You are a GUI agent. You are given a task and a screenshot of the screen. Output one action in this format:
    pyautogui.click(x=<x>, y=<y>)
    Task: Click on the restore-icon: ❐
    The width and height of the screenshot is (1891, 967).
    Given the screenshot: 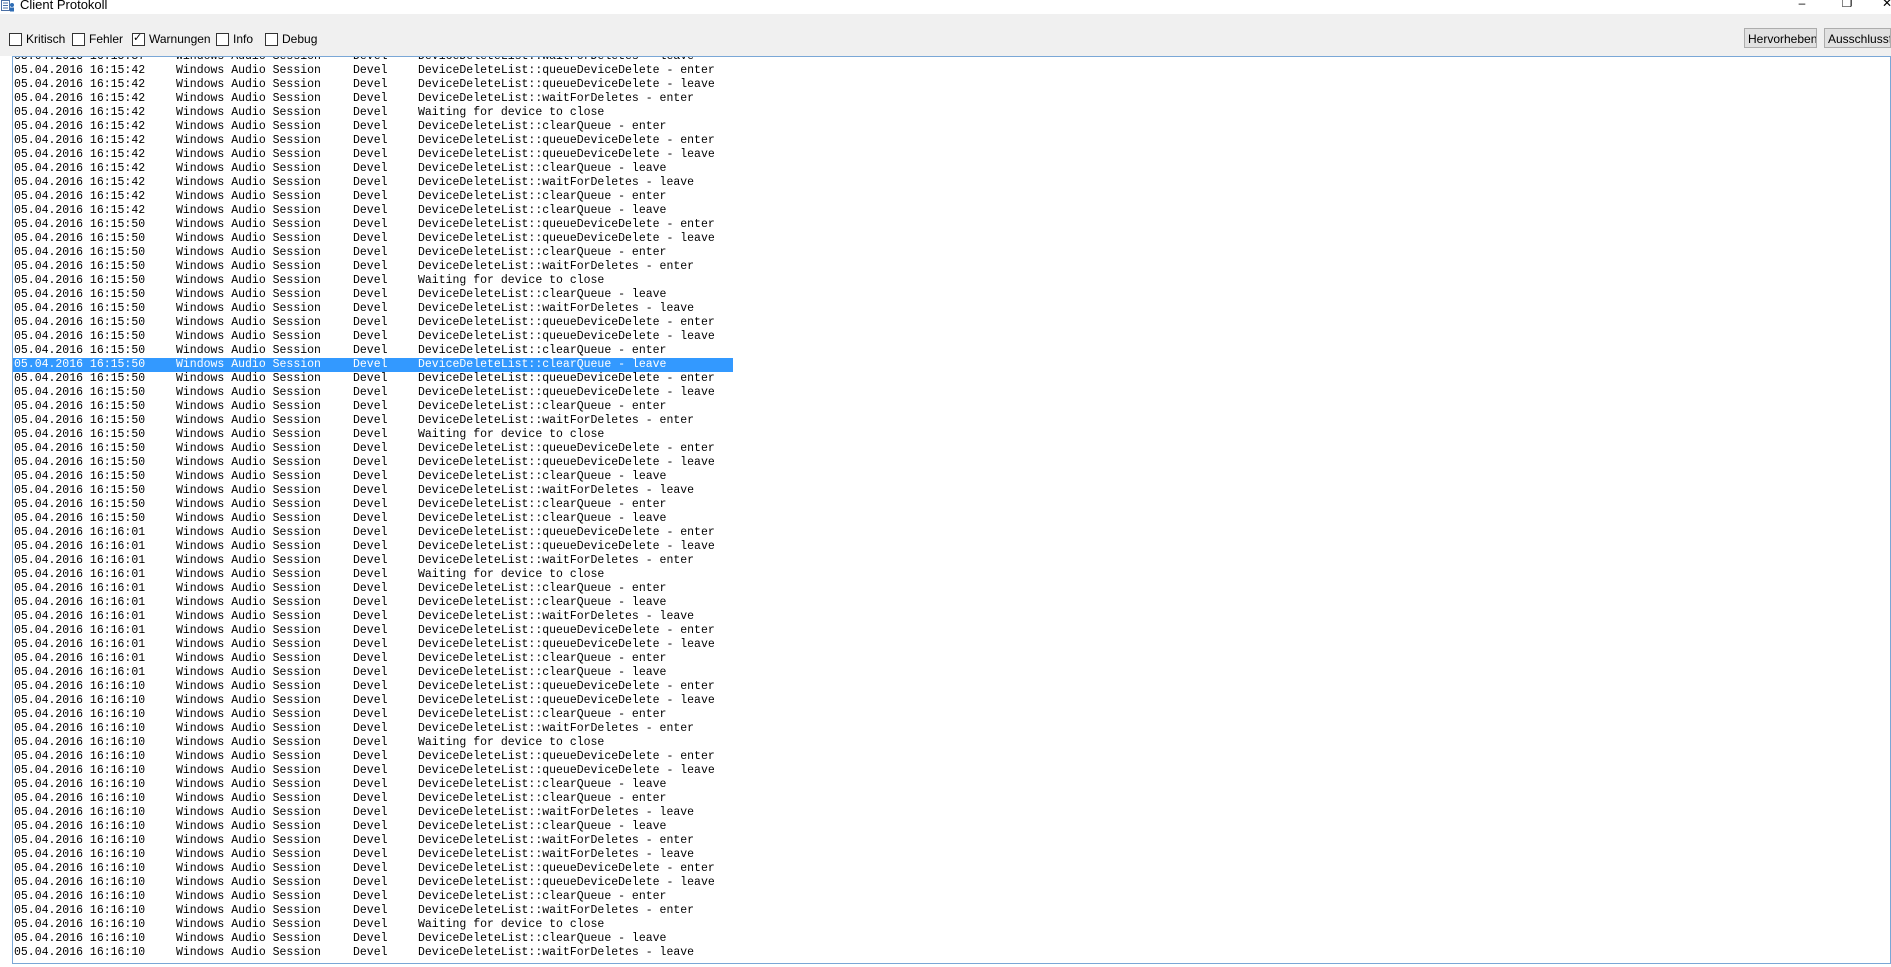 What is the action you would take?
    pyautogui.click(x=1847, y=5)
    